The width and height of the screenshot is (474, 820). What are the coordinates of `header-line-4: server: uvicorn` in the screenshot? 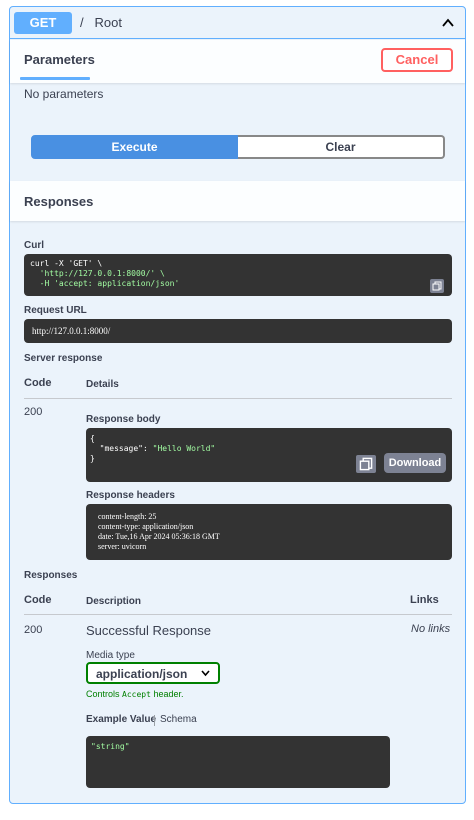 It's located at (122, 546).